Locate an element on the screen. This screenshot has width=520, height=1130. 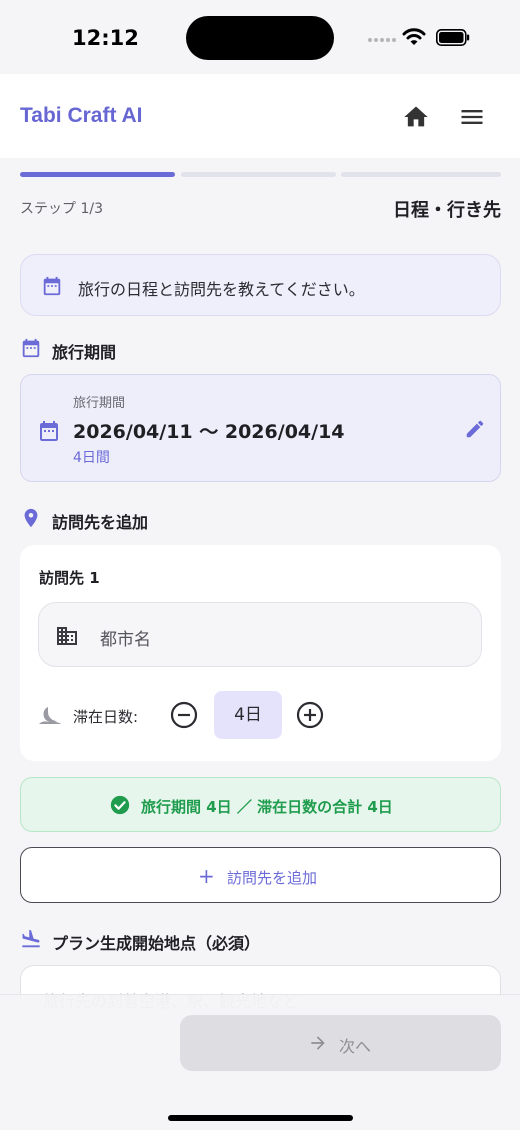
stay-days-label: 滞在日数: is located at coordinates (106, 717).